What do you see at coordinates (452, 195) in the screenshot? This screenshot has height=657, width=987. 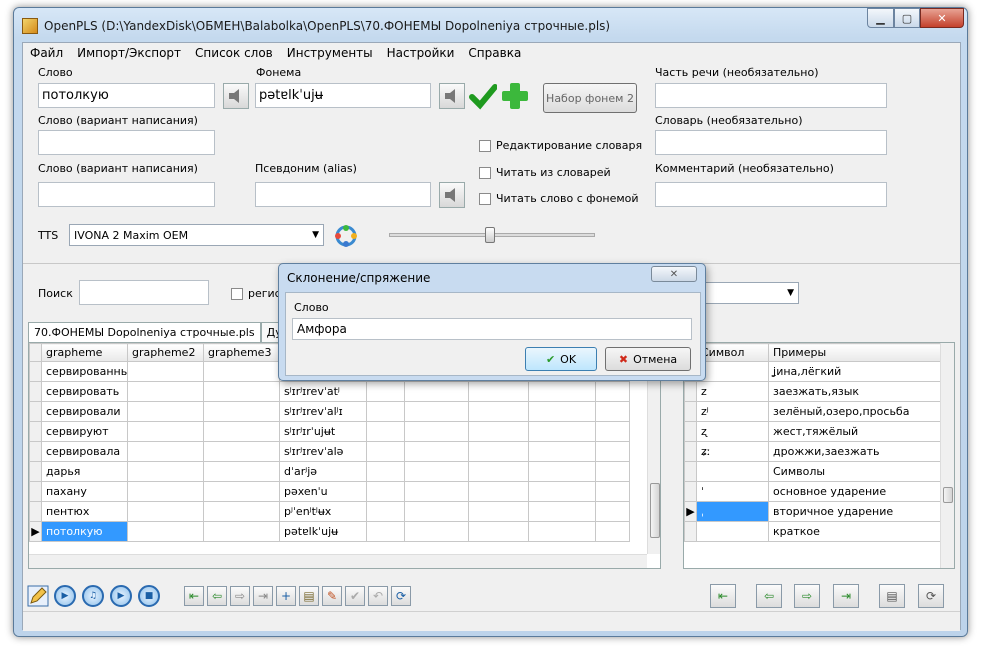 I see `speak-alias-icon` at bounding box center [452, 195].